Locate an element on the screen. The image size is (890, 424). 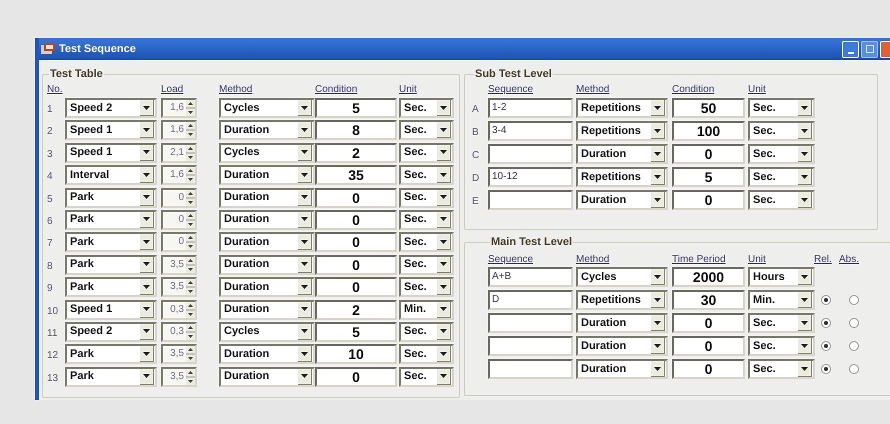
column-header: Rel. is located at coordinates (823, 259).